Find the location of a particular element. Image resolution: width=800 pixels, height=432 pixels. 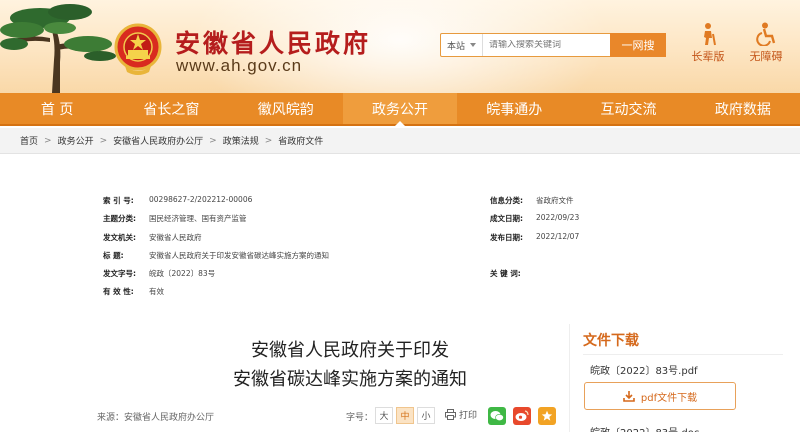

elder-mode-label: 长辈版 is located at coordinates (708, 56).